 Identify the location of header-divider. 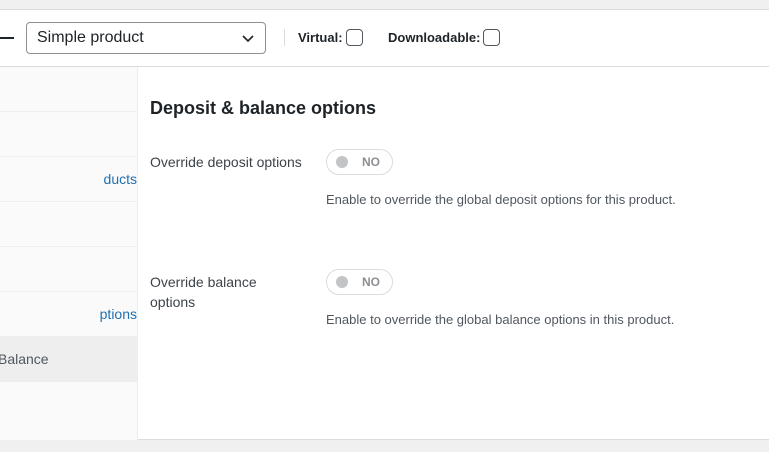
(284, 37).